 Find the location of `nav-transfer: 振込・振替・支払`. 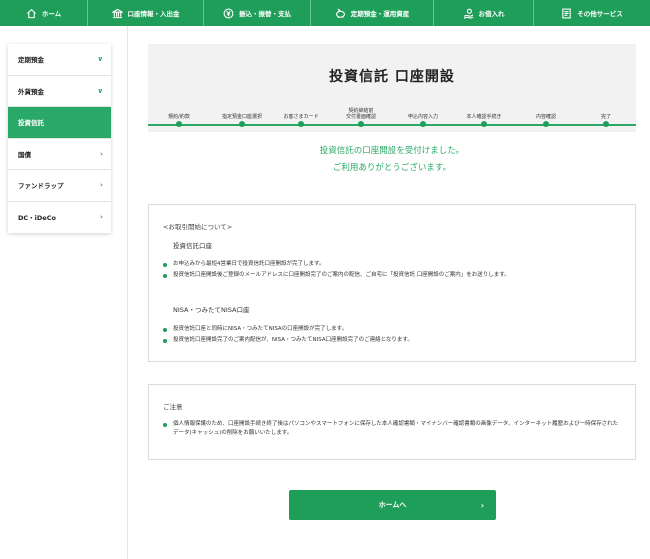

nav-transfer: 振込・振替・支払 is located at coordinates (257, 13).